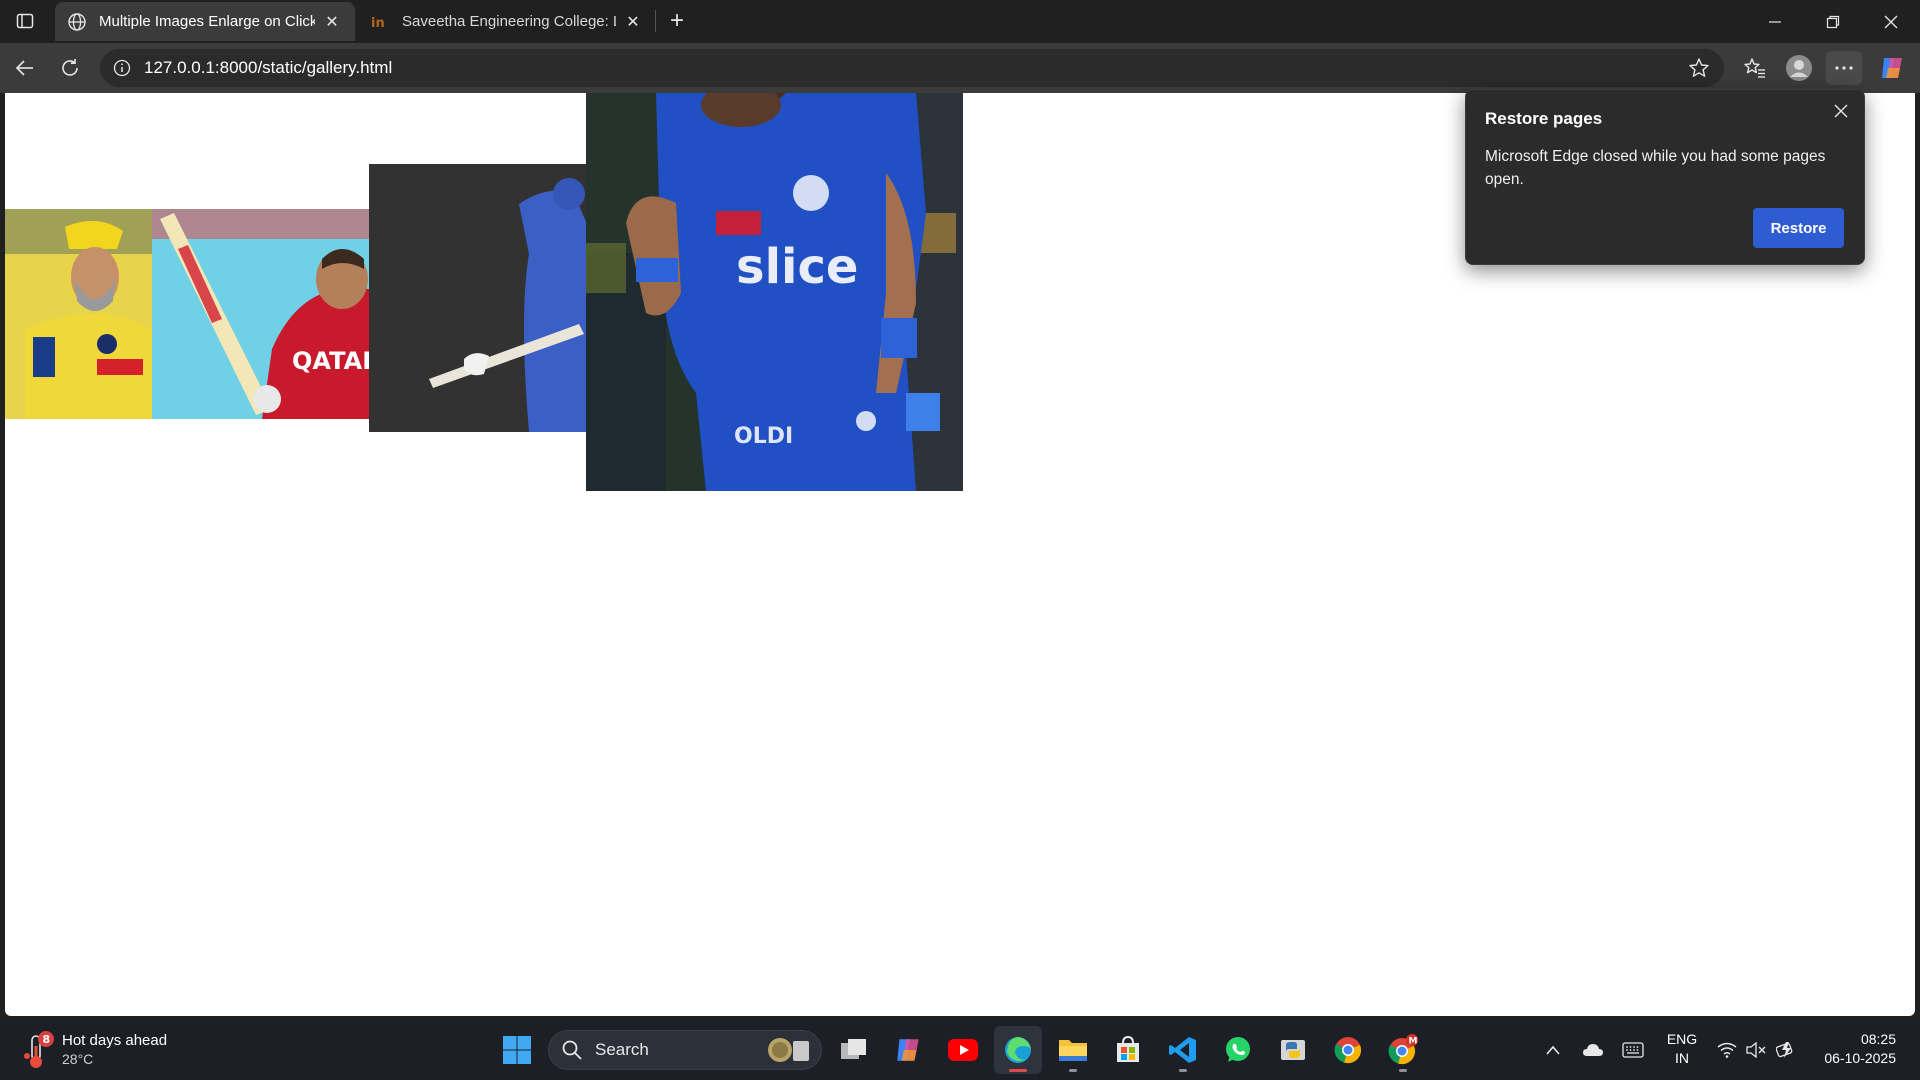 The image size is (1920, 1080). Describe the element at coordinates (655, 21) in the screenshot. I see `tab-separator` at that location.